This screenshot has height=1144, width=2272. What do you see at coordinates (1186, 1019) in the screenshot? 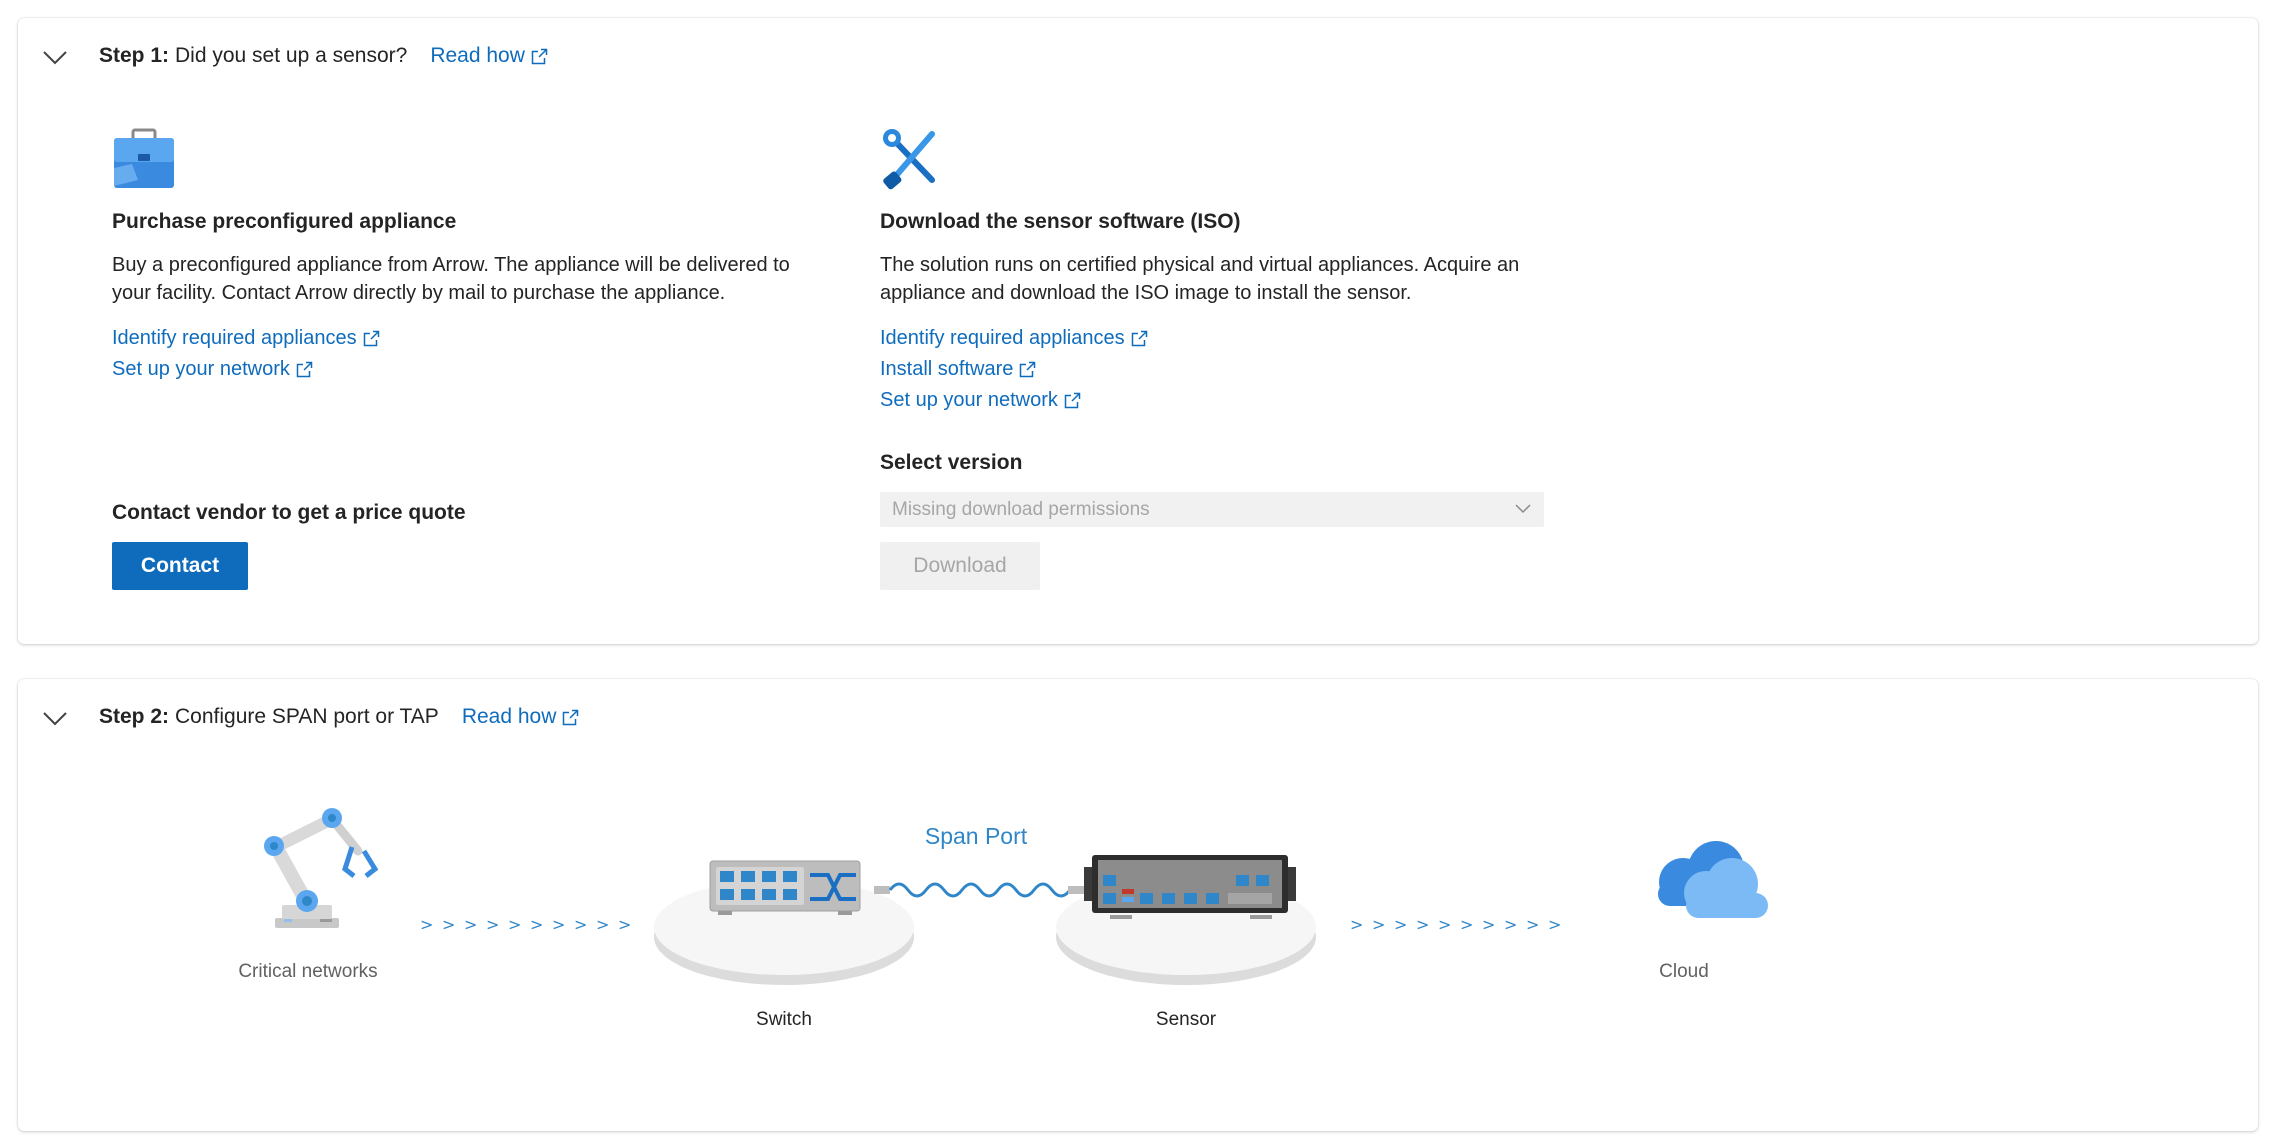
I see `node-label-sensor: Sensor` at bounding box center [1186, 1019].